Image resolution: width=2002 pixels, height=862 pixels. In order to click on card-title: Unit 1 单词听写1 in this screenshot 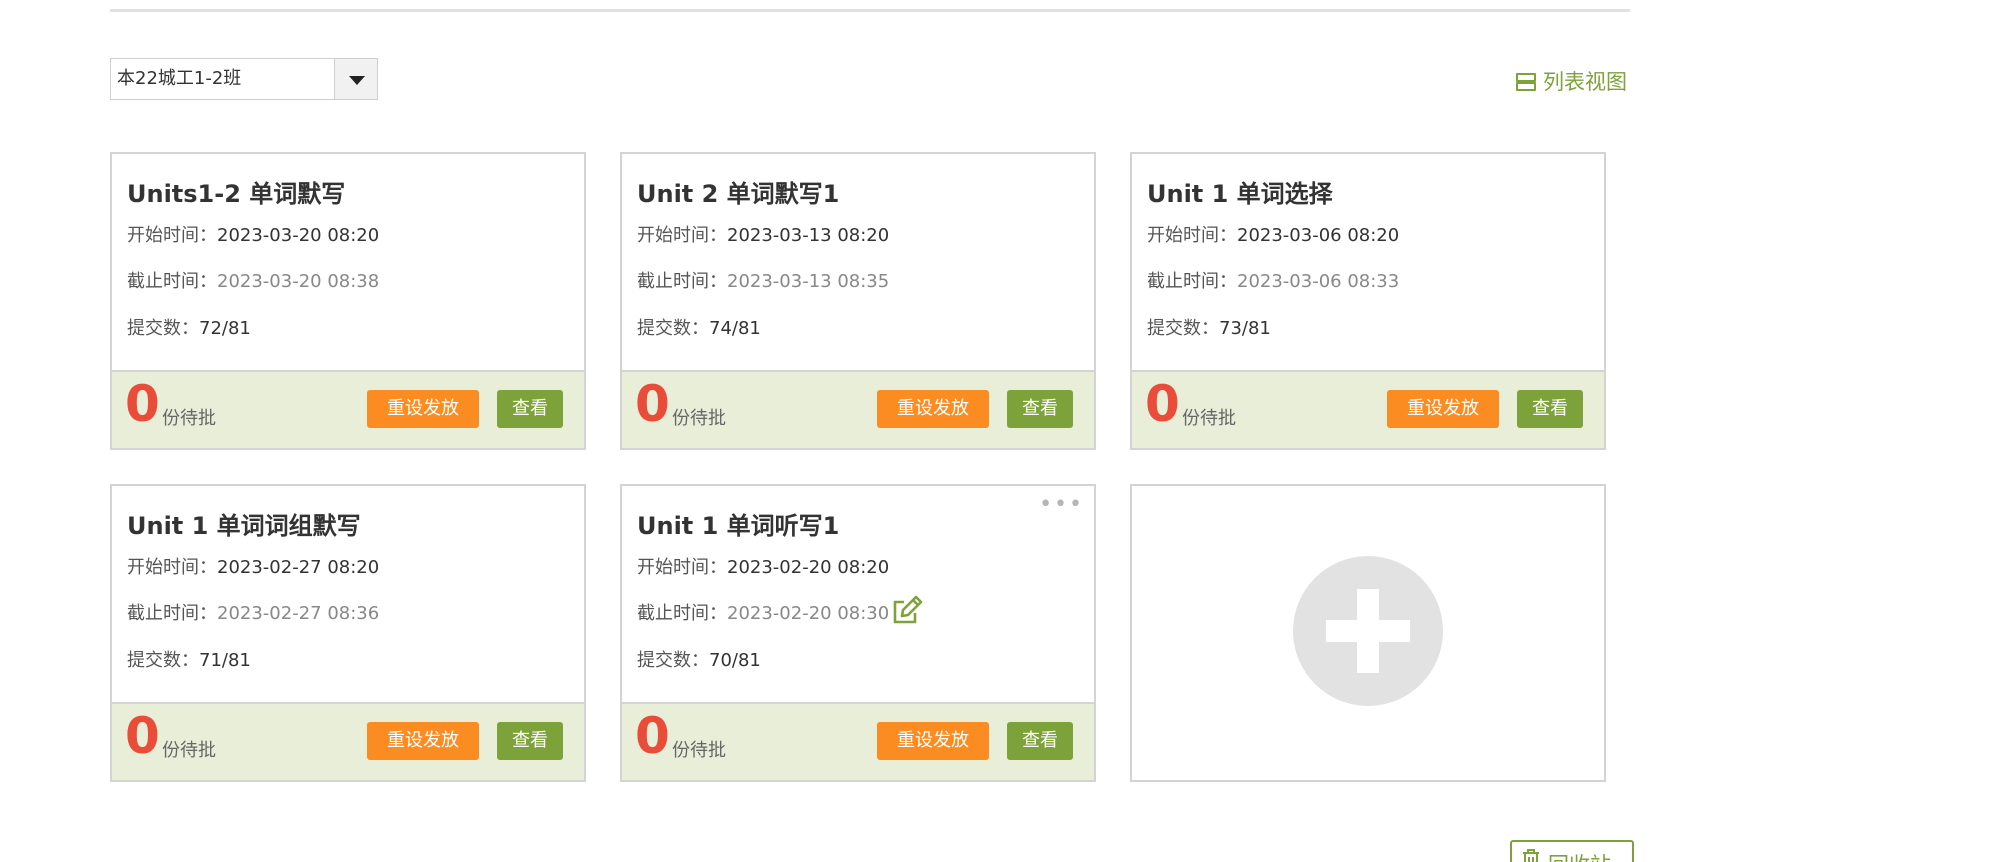, I will do `click(738, 526)`.